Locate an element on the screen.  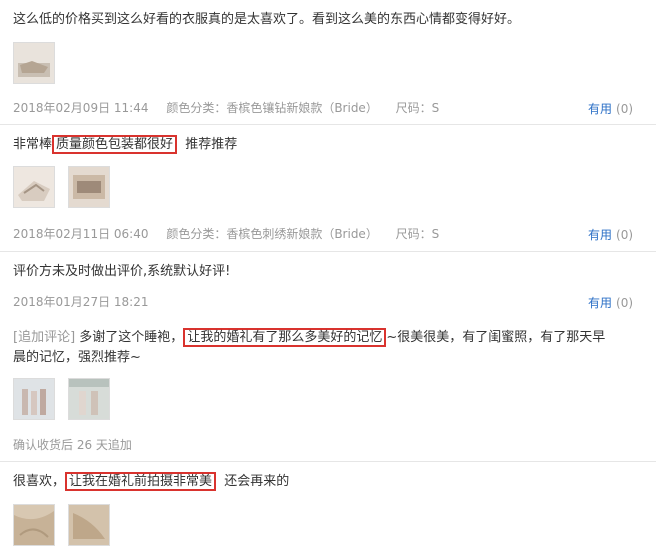
review-text: 非常棒 质量颜色包装都很好 推荐推荐 is located at coordinates (125, 144).